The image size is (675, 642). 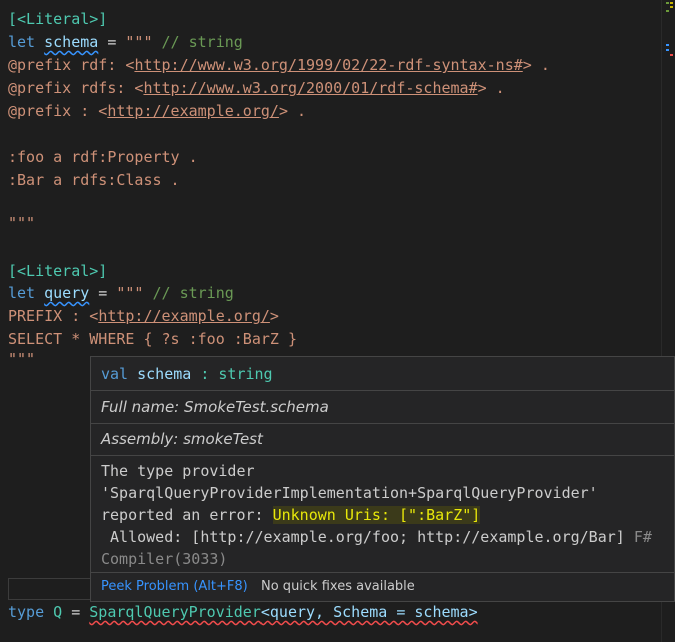 What do you see at coordinates (49, 589) in the screenshot?
I see `find-widget-remnant` at bounding box center [49, 589].